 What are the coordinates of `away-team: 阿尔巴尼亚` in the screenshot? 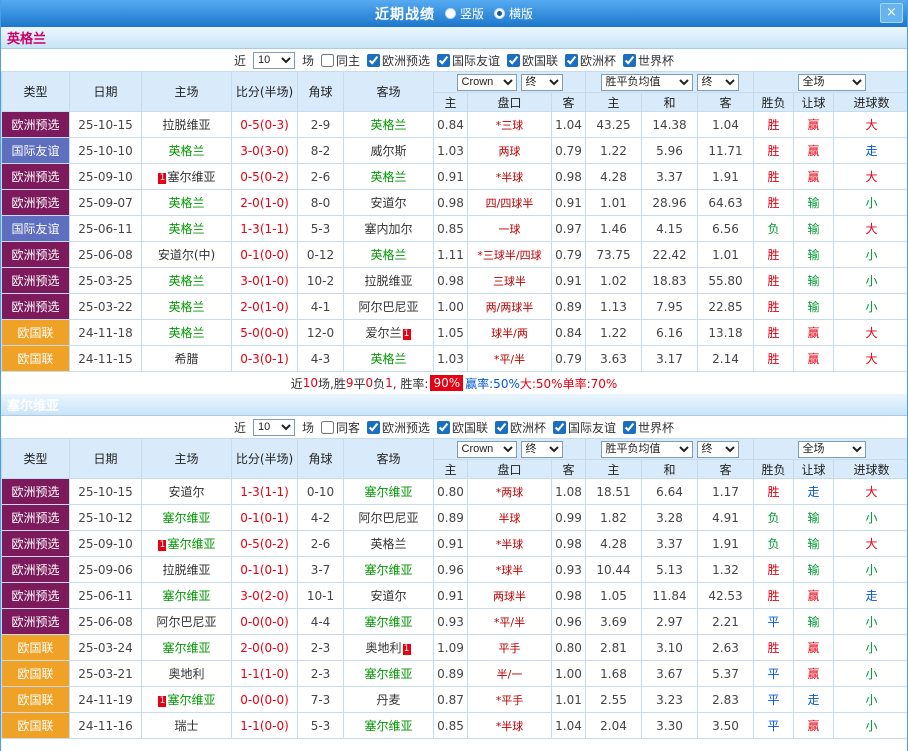 It's located at (388, 306).